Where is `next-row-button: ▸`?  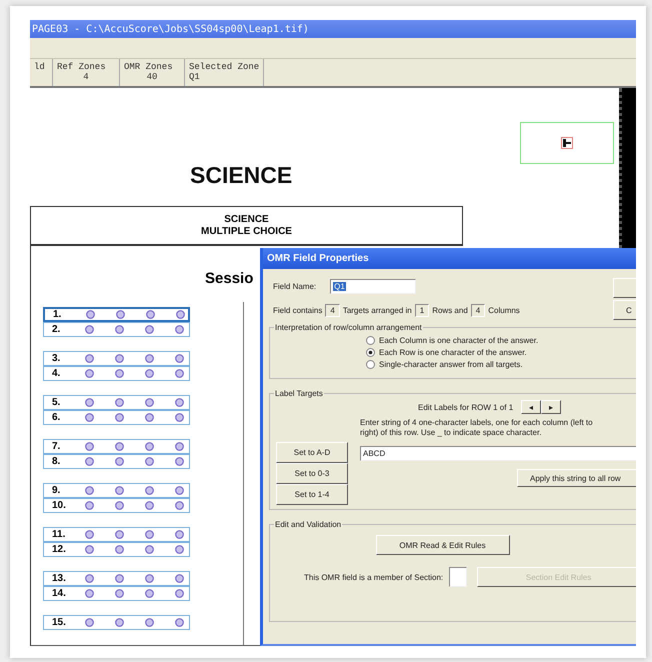
next-row-button: ▸ is located at coordinates (551, 407).